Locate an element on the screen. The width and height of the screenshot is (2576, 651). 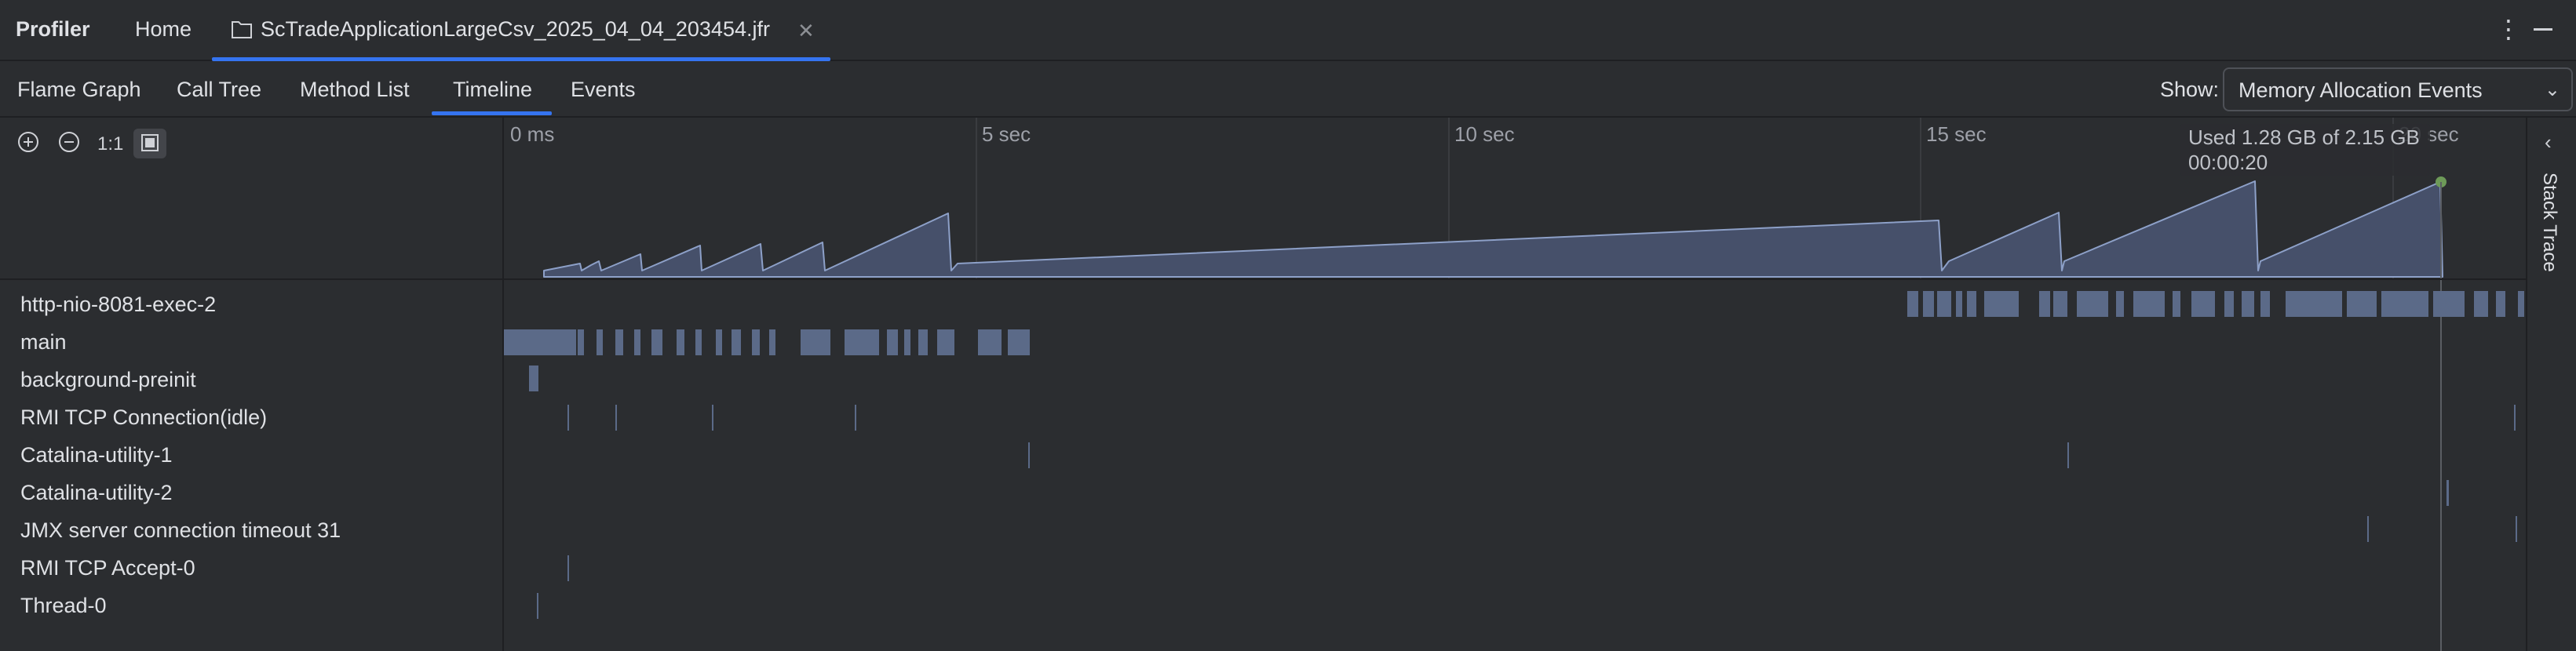
thread-activity-rmi-tcp-accept is located at coordinates (568, 568).